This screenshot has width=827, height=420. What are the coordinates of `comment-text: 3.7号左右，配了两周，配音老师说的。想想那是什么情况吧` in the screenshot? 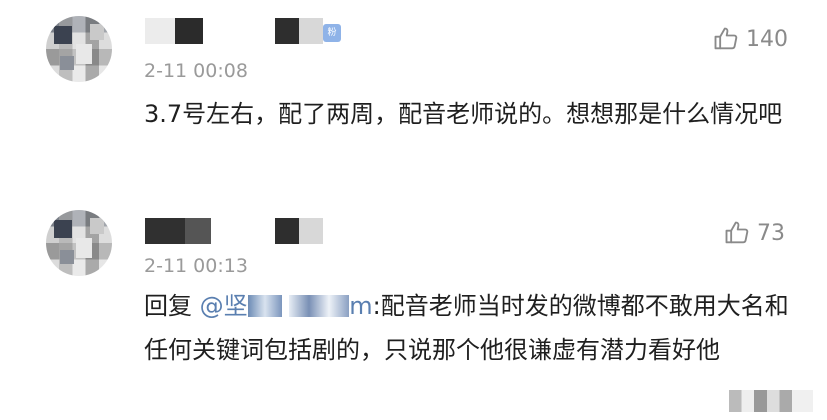 It's located at (463, 114).